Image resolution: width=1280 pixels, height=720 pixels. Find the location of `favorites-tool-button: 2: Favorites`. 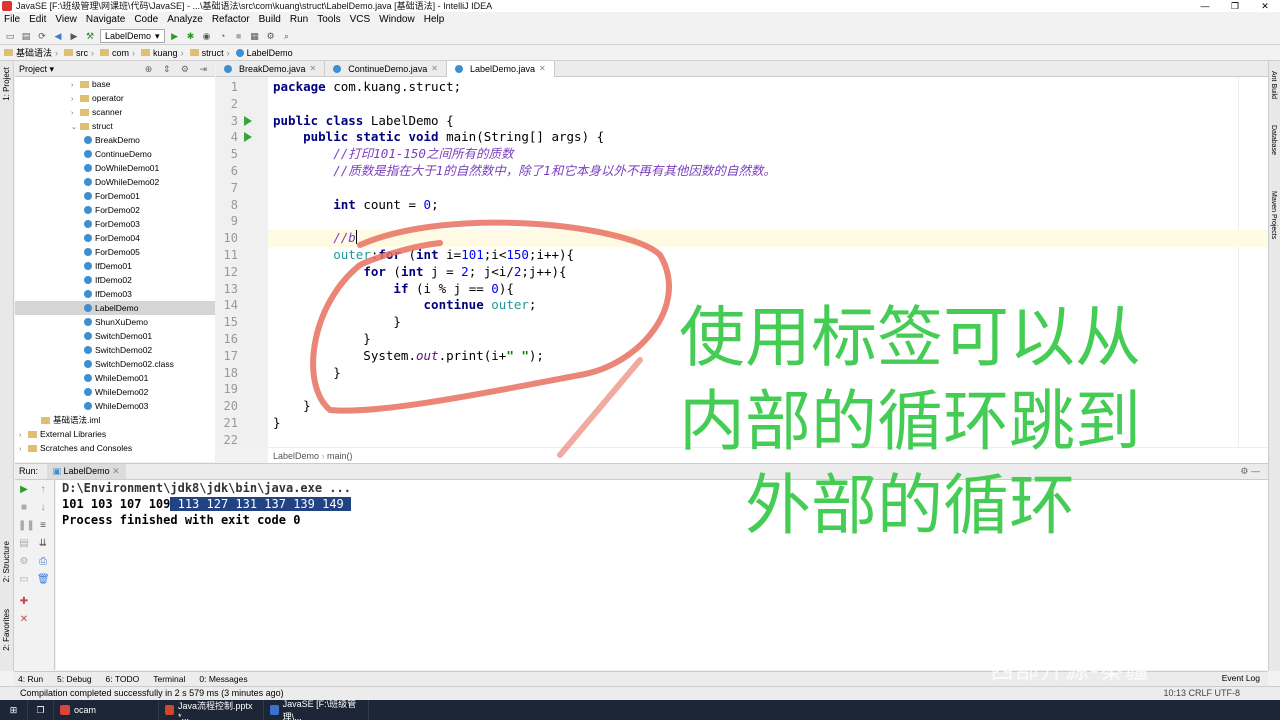

favorites-tool-button: 2: Favorites is located at coordinates (6, 630).